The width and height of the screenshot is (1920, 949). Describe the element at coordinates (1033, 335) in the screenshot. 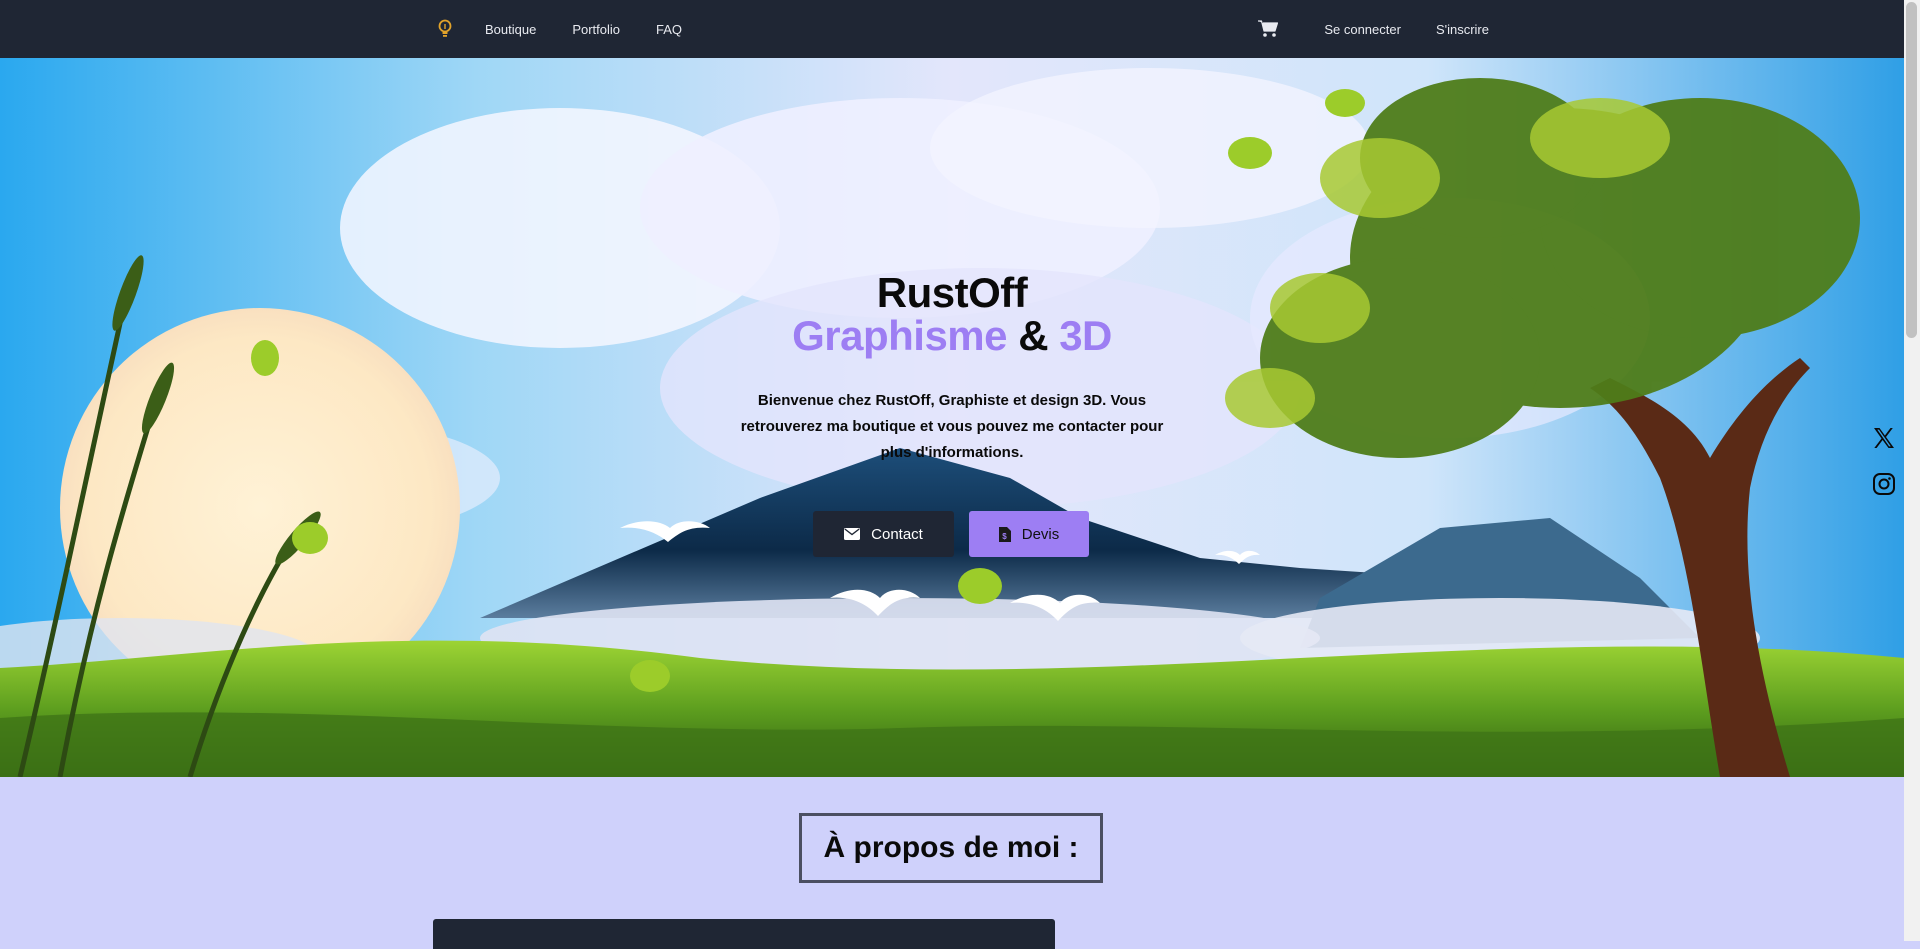

I see `subtitle-ampersand: &` at that location.